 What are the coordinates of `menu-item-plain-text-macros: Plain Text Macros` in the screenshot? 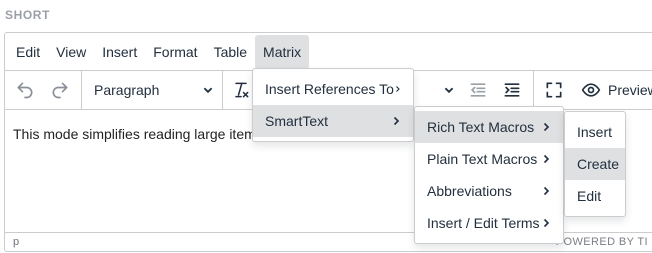 It's located at (489, 159).